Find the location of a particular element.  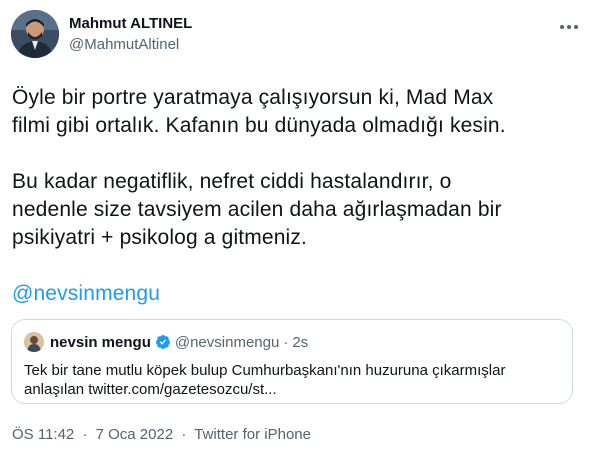

tweet-date: 7 Oca 2022 is located at coordinates (135, 434).